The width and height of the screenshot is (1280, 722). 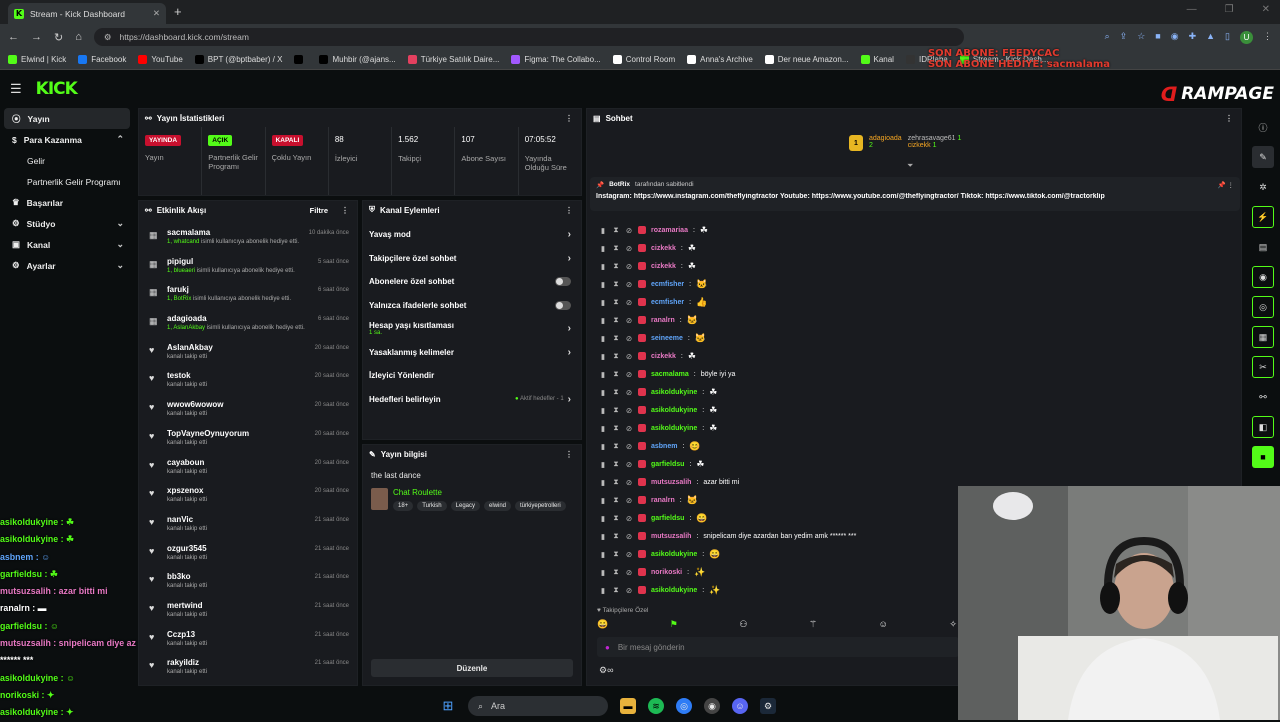 What do you see at coordinates (1263, 277) in the screenshot?
I see `chat-bubble-icon: ◉` at bounding box center [1263, 277].